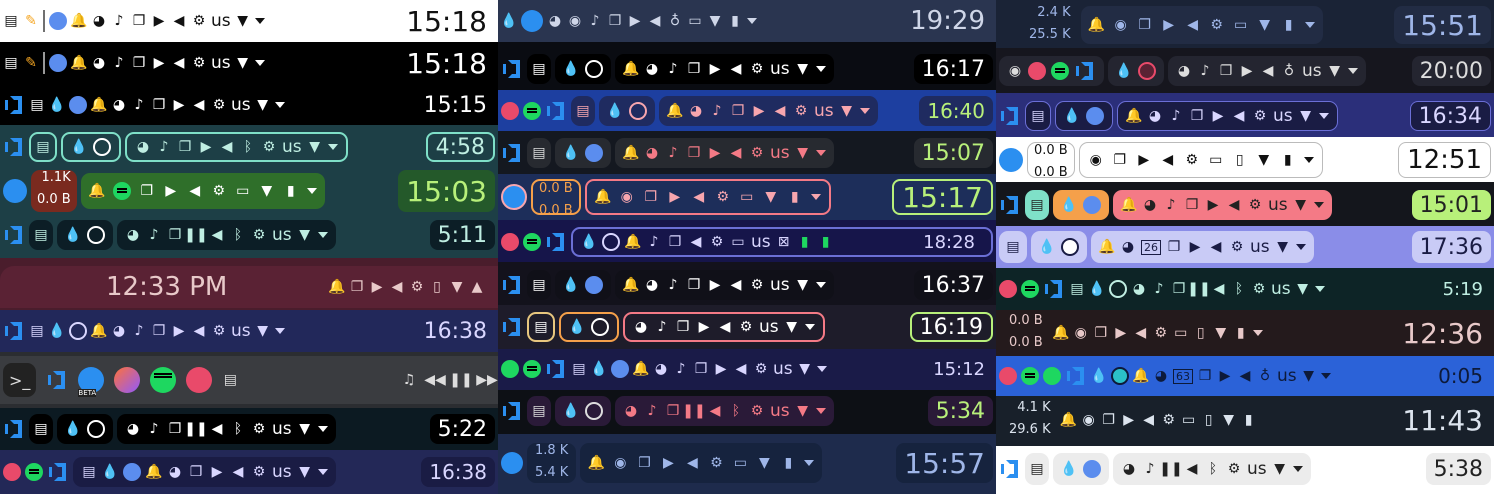  What do you see at coordinates (460, 147) in the screenshot?
I see `clock: 4:58` at bounding box center [460, 147].